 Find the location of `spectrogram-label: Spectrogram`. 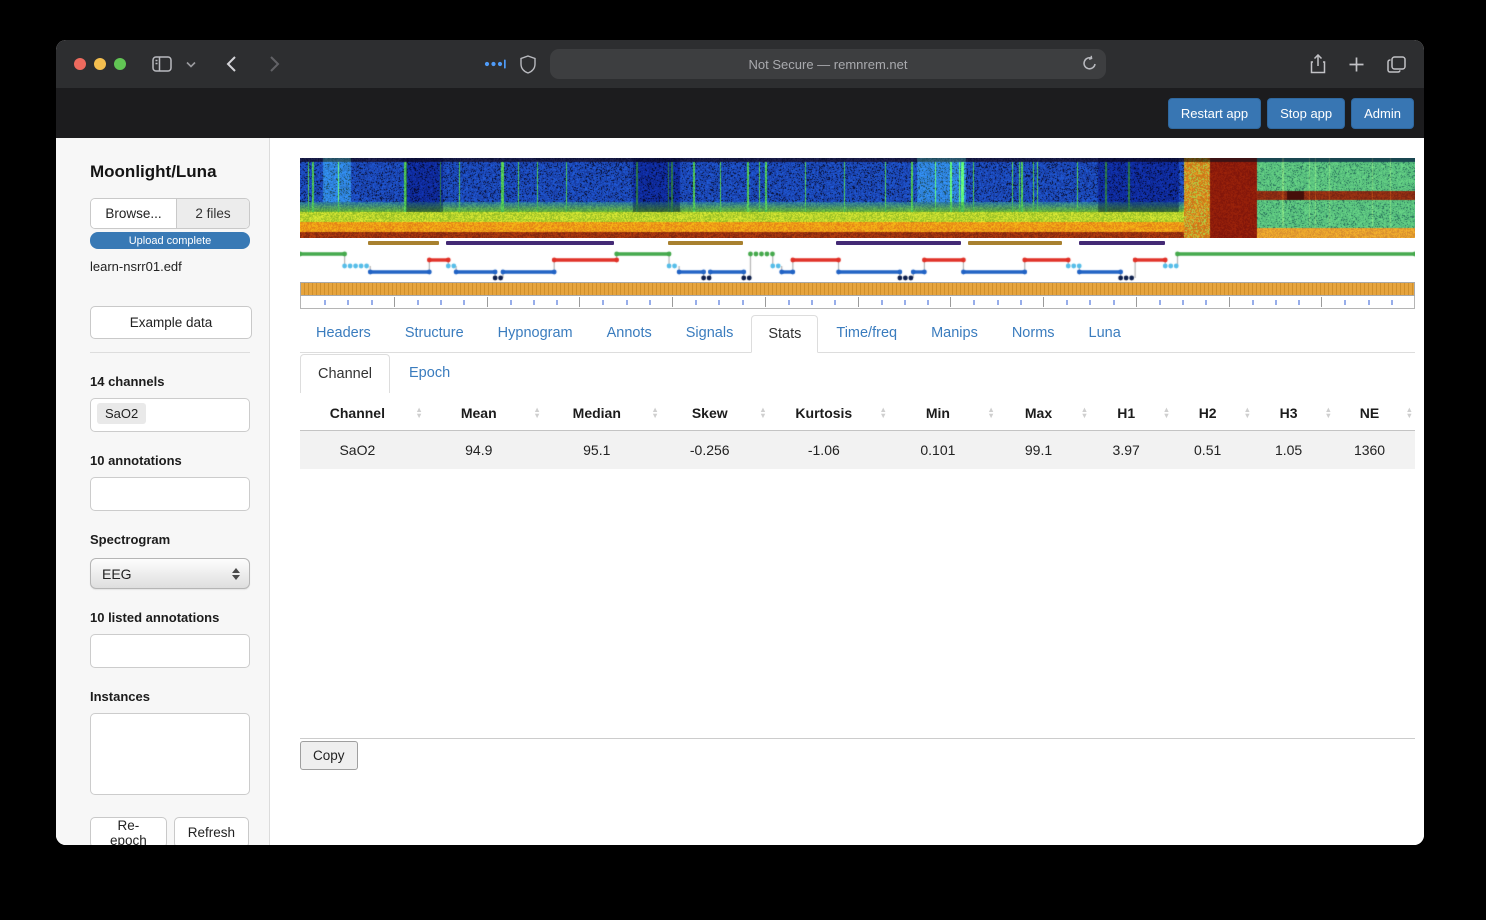

spectrogram-label: Spectrogram is located at coordinates (130, 539).